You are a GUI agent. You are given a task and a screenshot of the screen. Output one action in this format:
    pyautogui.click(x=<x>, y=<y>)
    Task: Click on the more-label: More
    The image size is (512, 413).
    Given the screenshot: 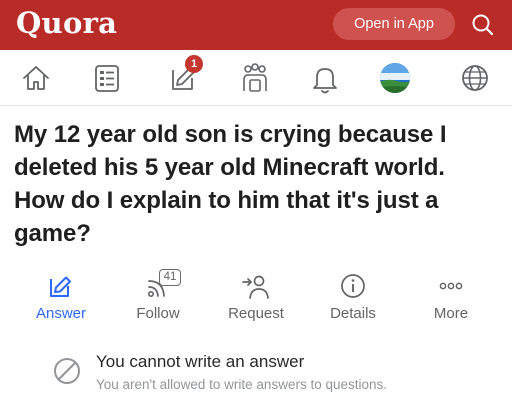 What is the action you would take?
    pyautogui.click(x=451, y=313)
    